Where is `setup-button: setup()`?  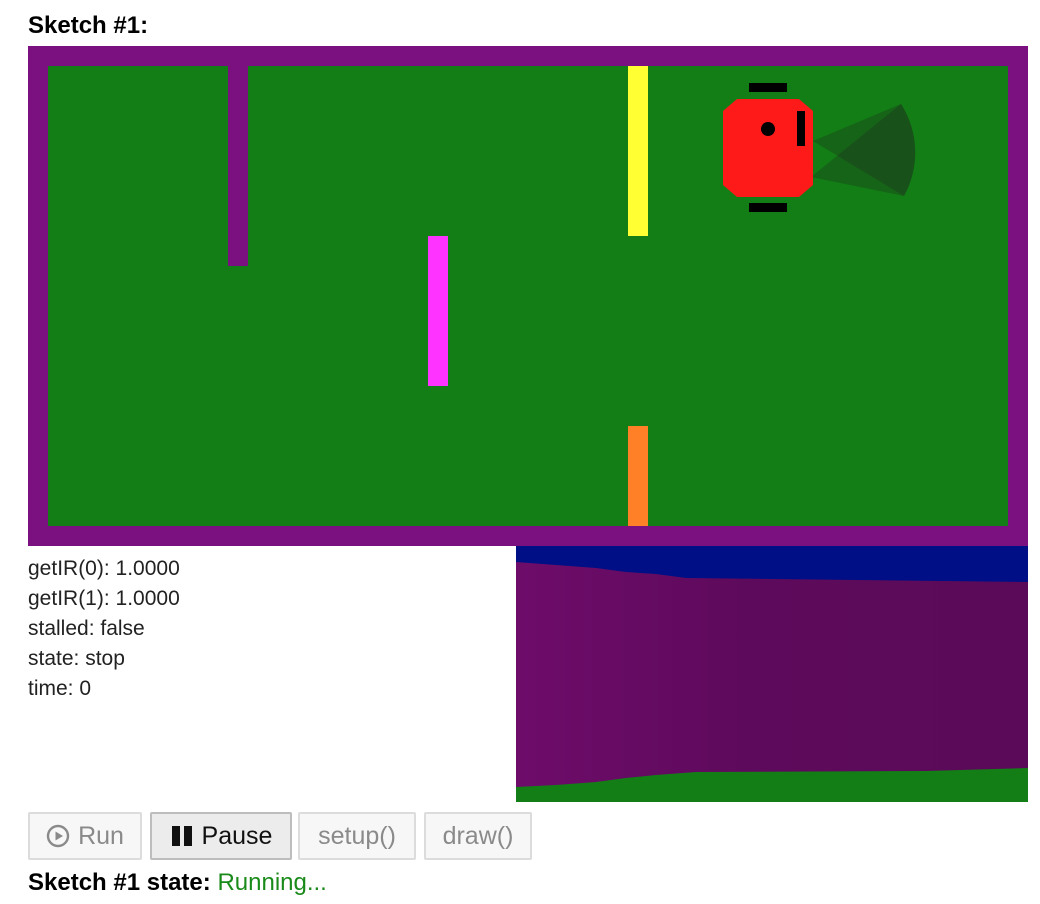
setup-button: setup() is located at coordinates (357, 836).